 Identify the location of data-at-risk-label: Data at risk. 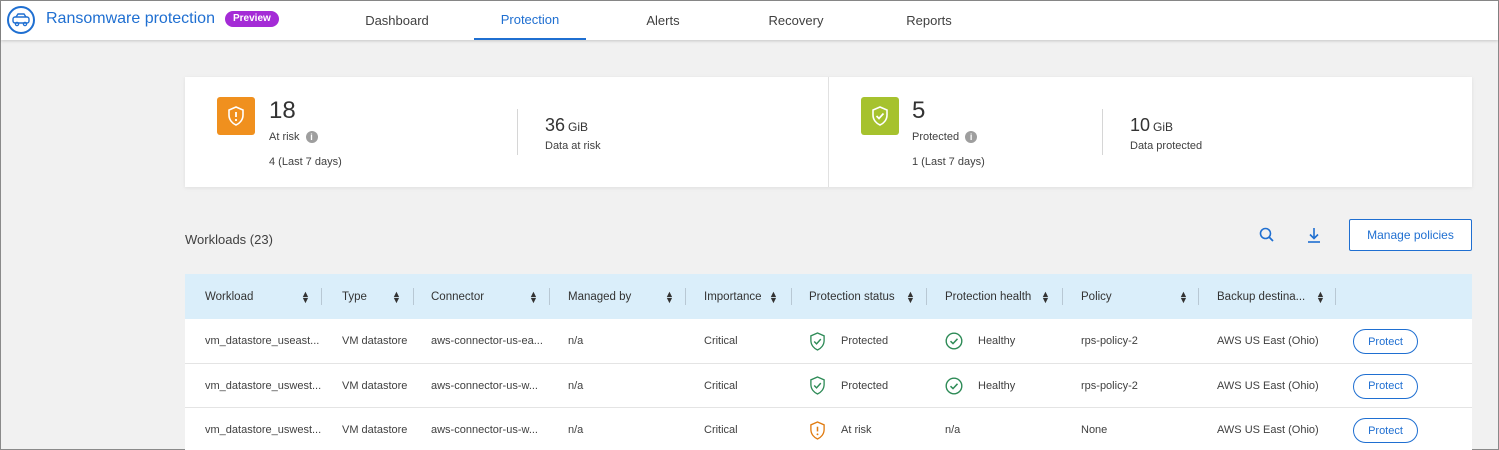
(573, 146).